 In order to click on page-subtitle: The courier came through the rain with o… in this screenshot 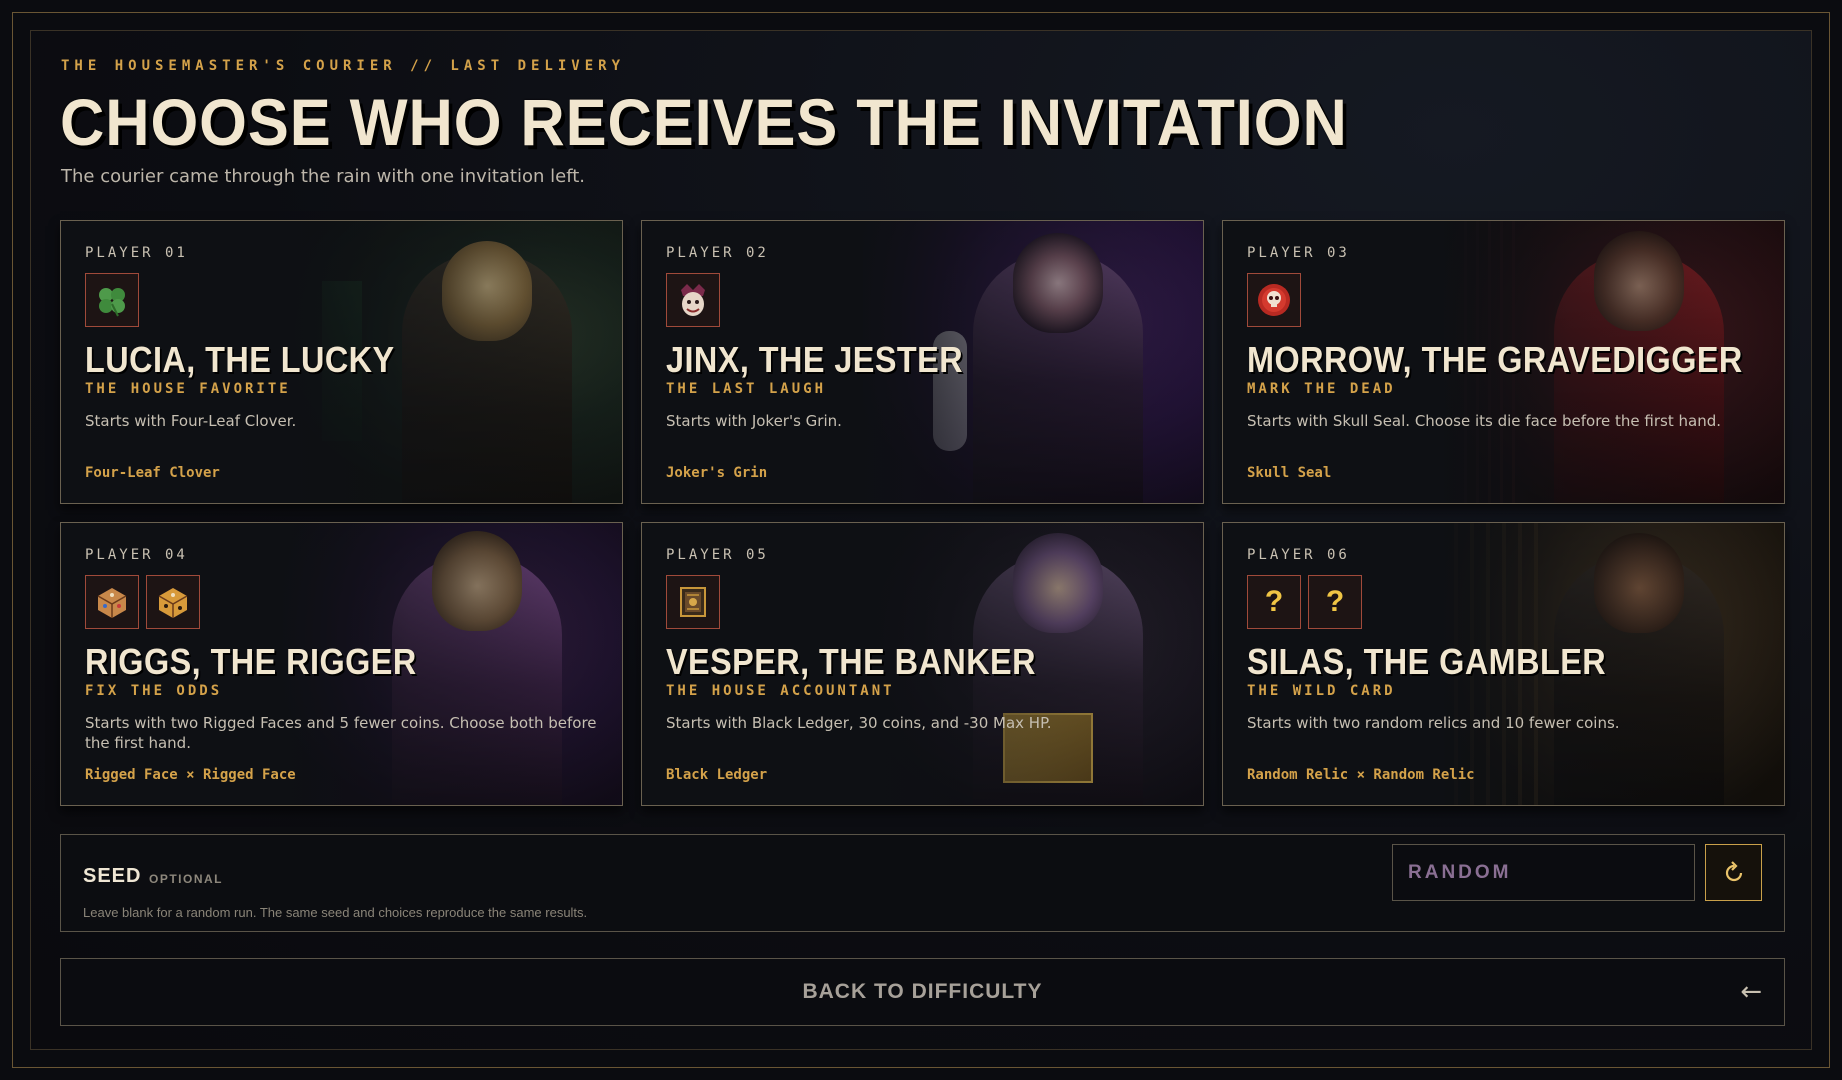, I will do `click(323, 176)`.